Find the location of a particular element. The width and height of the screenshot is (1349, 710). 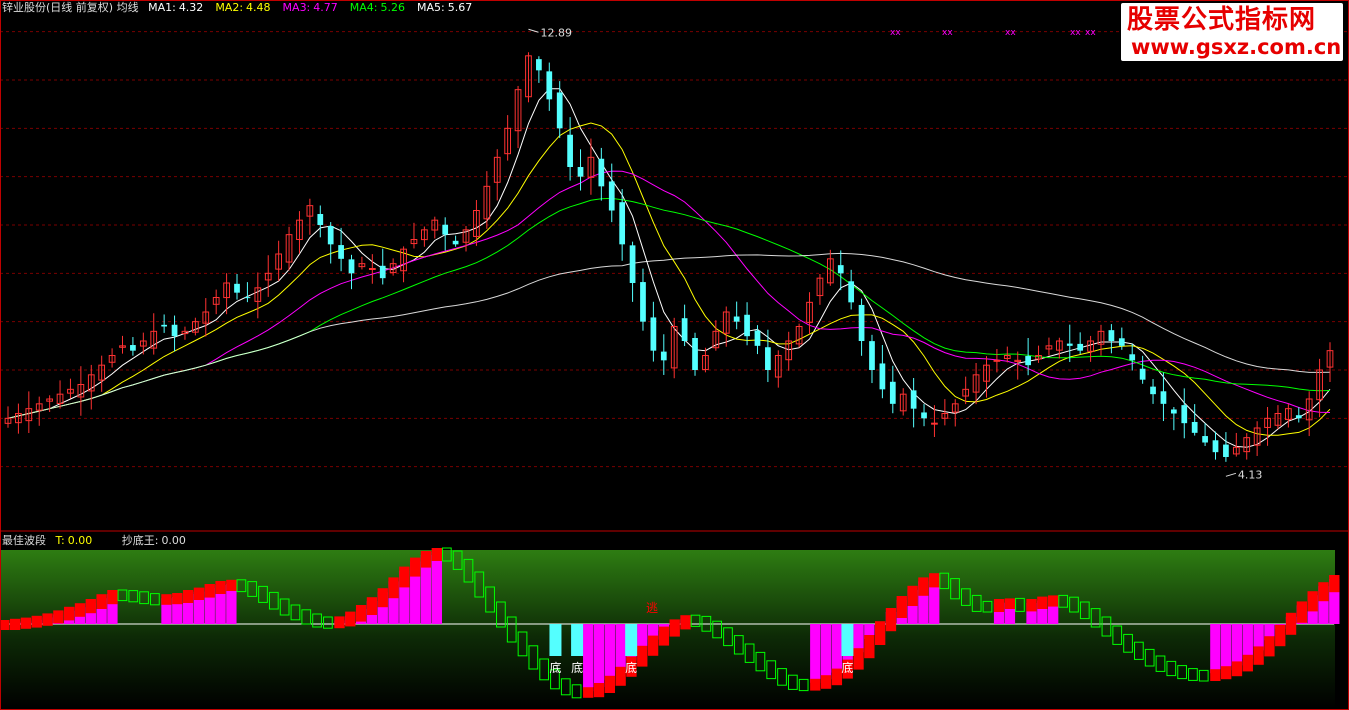

brand-name: 股票公式指标网 is located at coordinates (1222, 20).